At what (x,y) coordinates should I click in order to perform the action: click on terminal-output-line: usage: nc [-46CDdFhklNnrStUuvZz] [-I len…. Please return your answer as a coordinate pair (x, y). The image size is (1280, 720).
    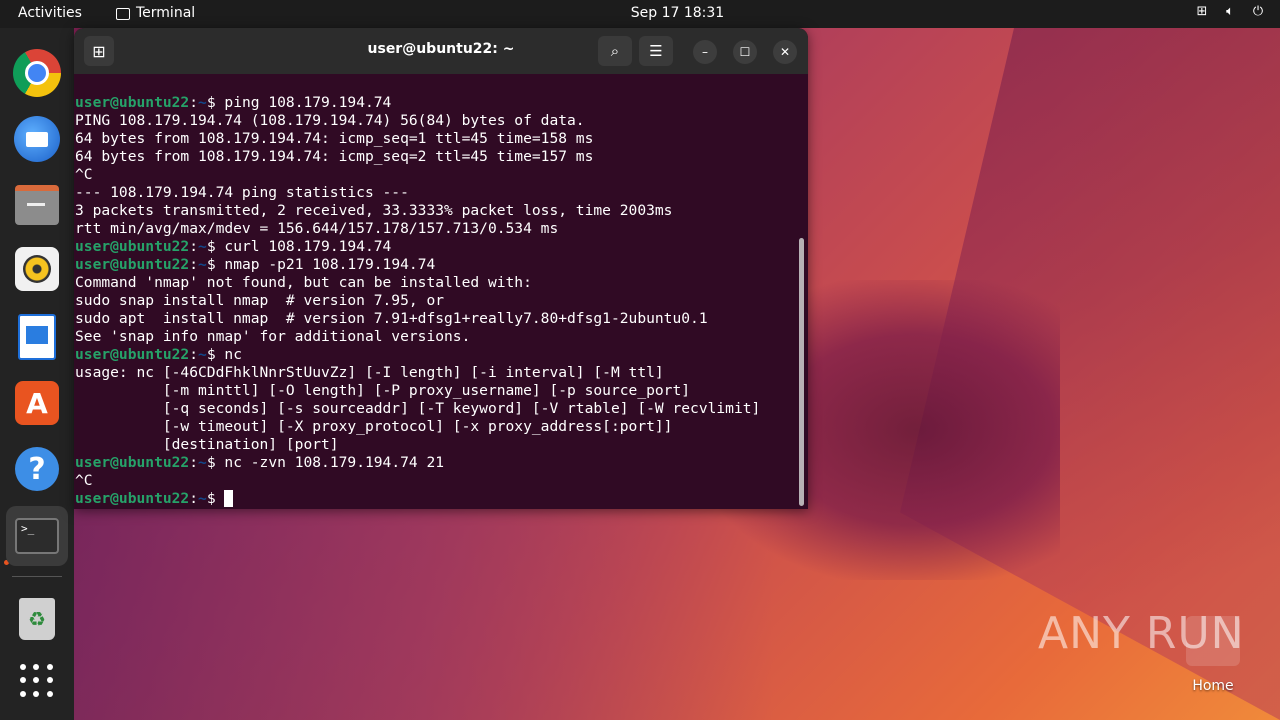
    Looking at the image, I should click on (435, 373).